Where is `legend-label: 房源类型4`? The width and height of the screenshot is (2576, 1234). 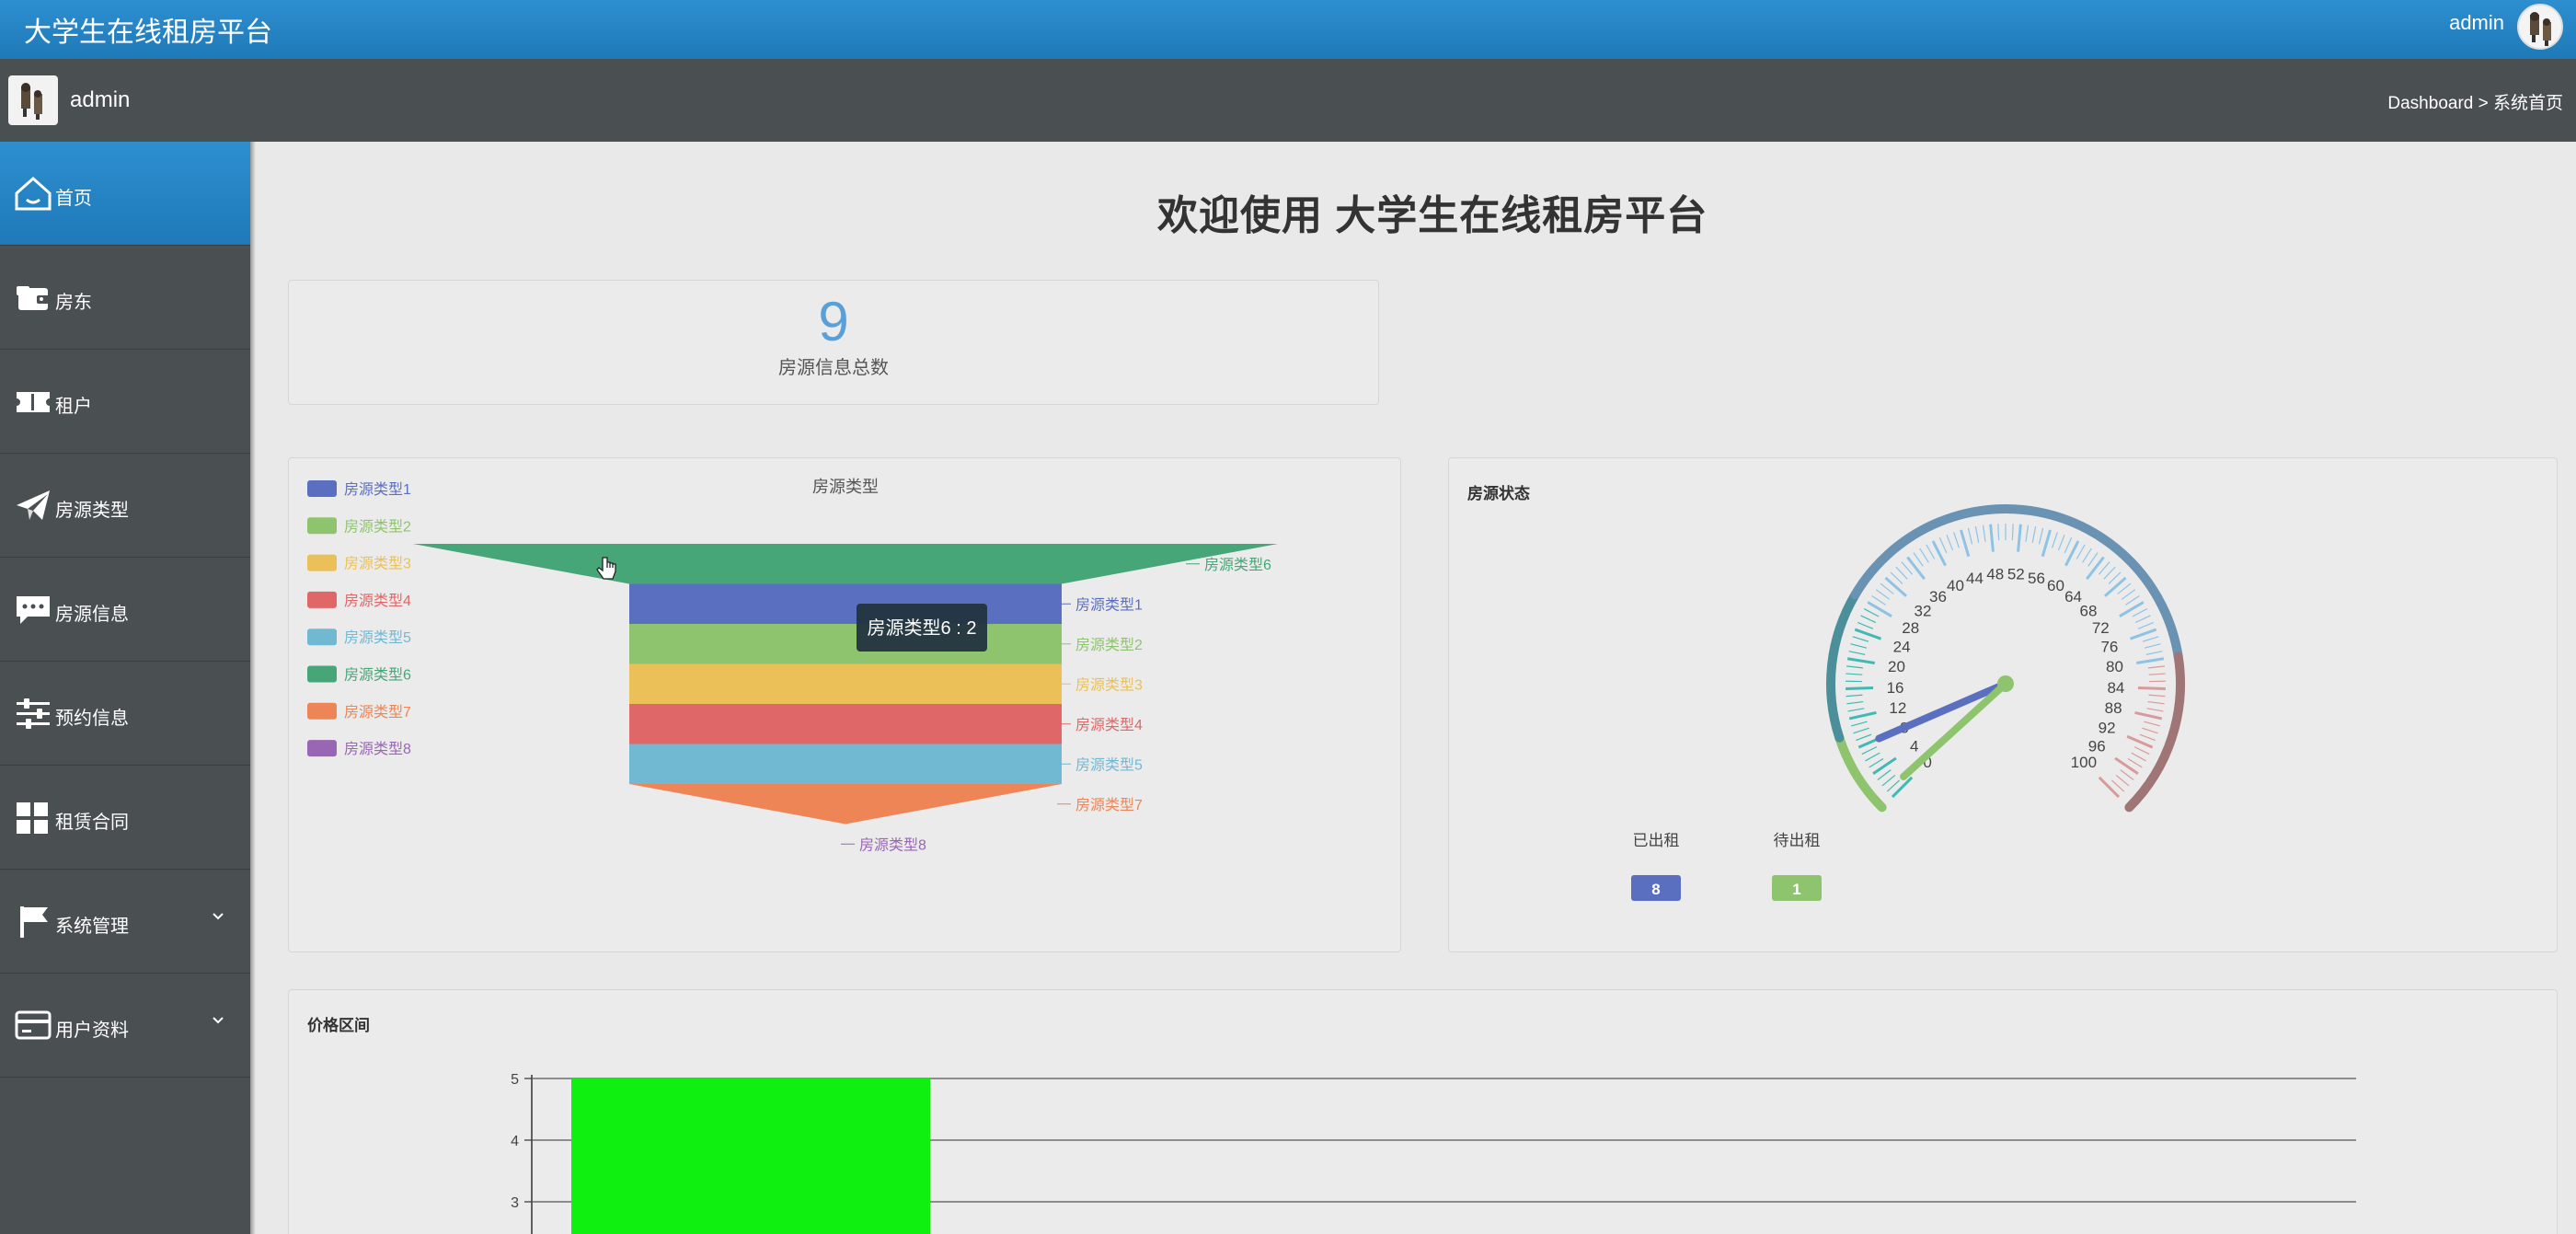 legend-label: 房源类型4 is located at coordinates (377, 601).